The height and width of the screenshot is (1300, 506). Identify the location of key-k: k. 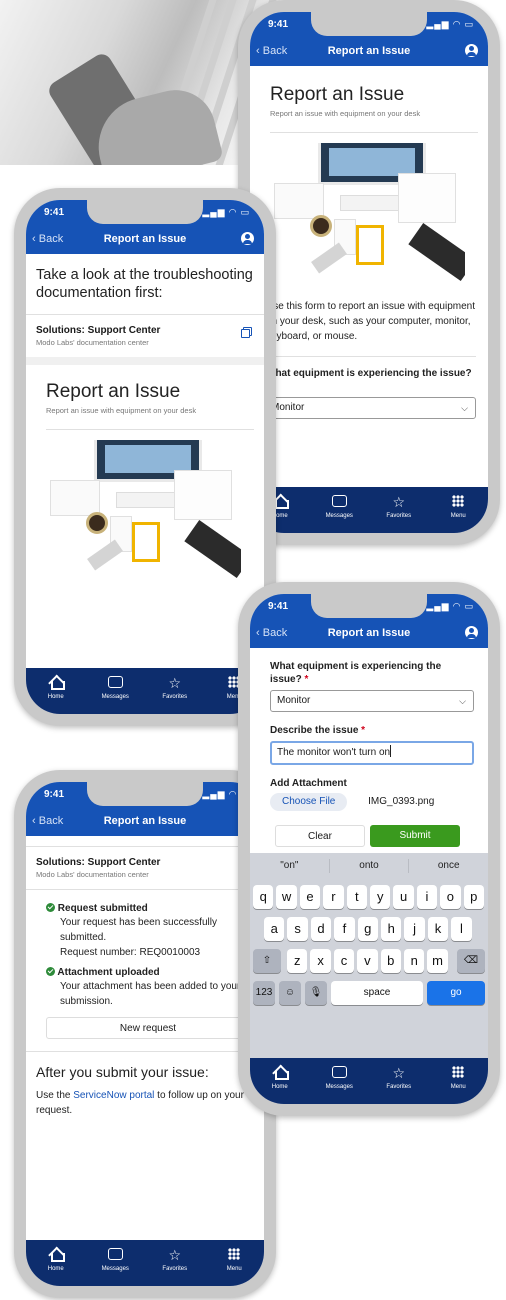
(438, 929).